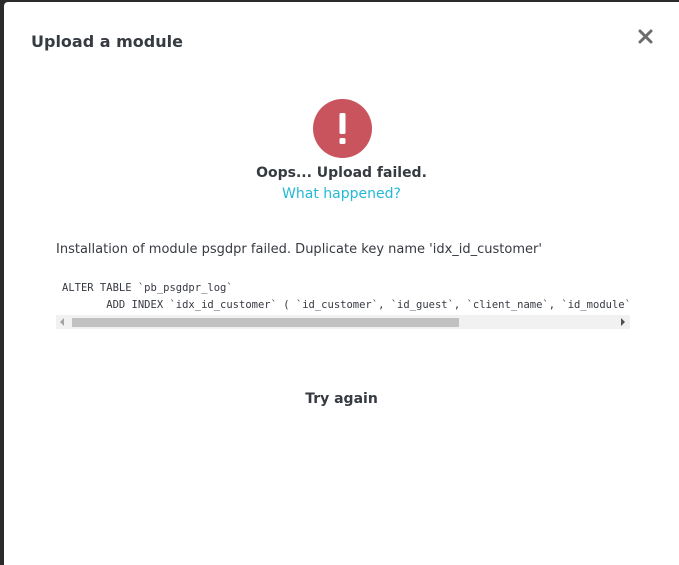 The height and width of the screenshot is (565, 679). I want to click on close-button, so click(646, 37).